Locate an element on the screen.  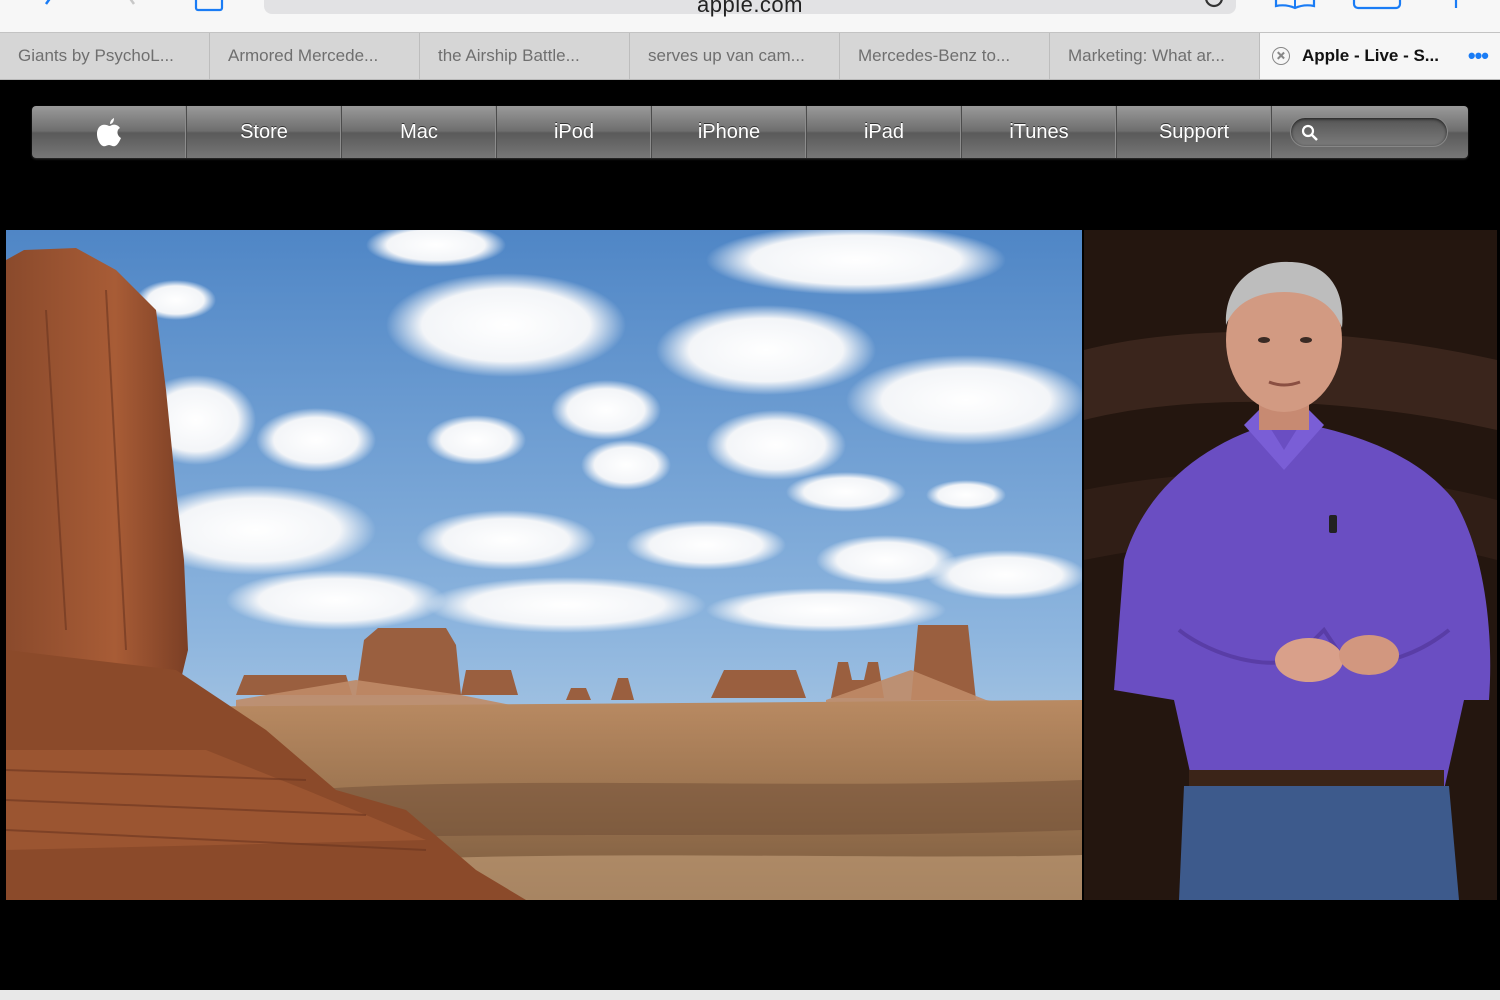
close-tab-icon is located at coordinates (1281, 56).